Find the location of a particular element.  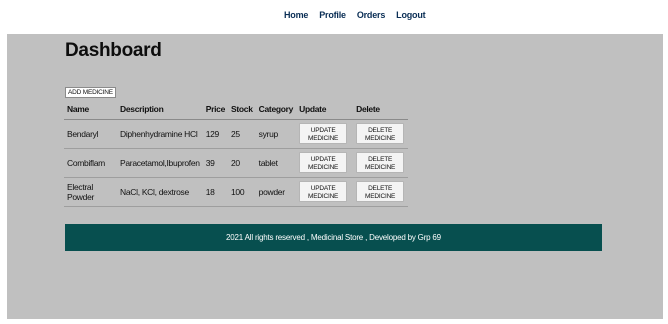

cell-price: 39 is located at coordinates (215, 163).